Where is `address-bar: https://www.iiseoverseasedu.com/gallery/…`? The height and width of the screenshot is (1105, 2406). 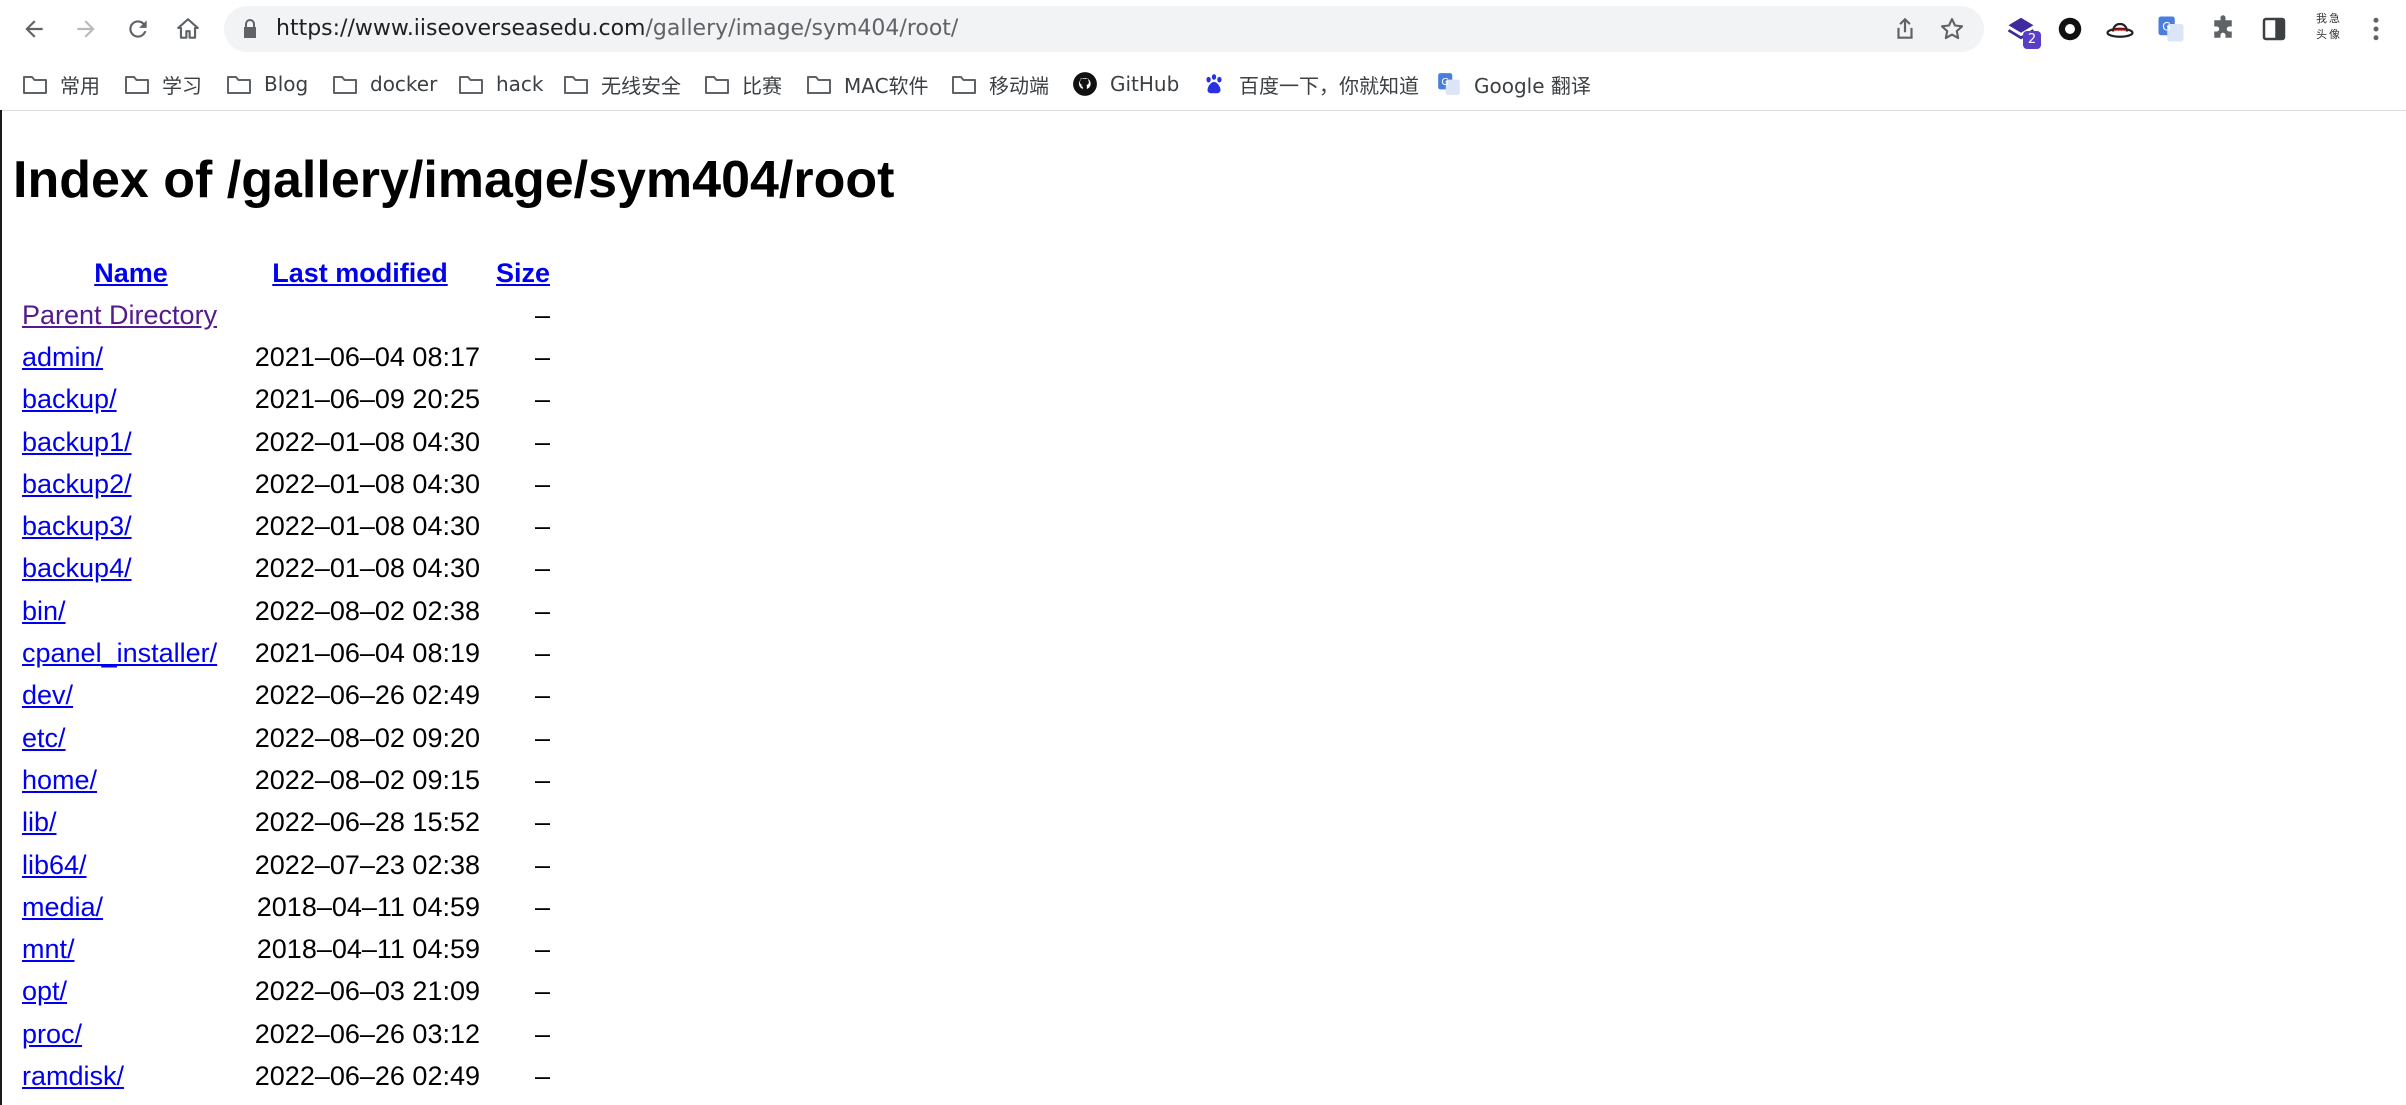 address-bar: https://www.iiseoverseasedu.com/gallery/… is located at coordinates (1104, 29).